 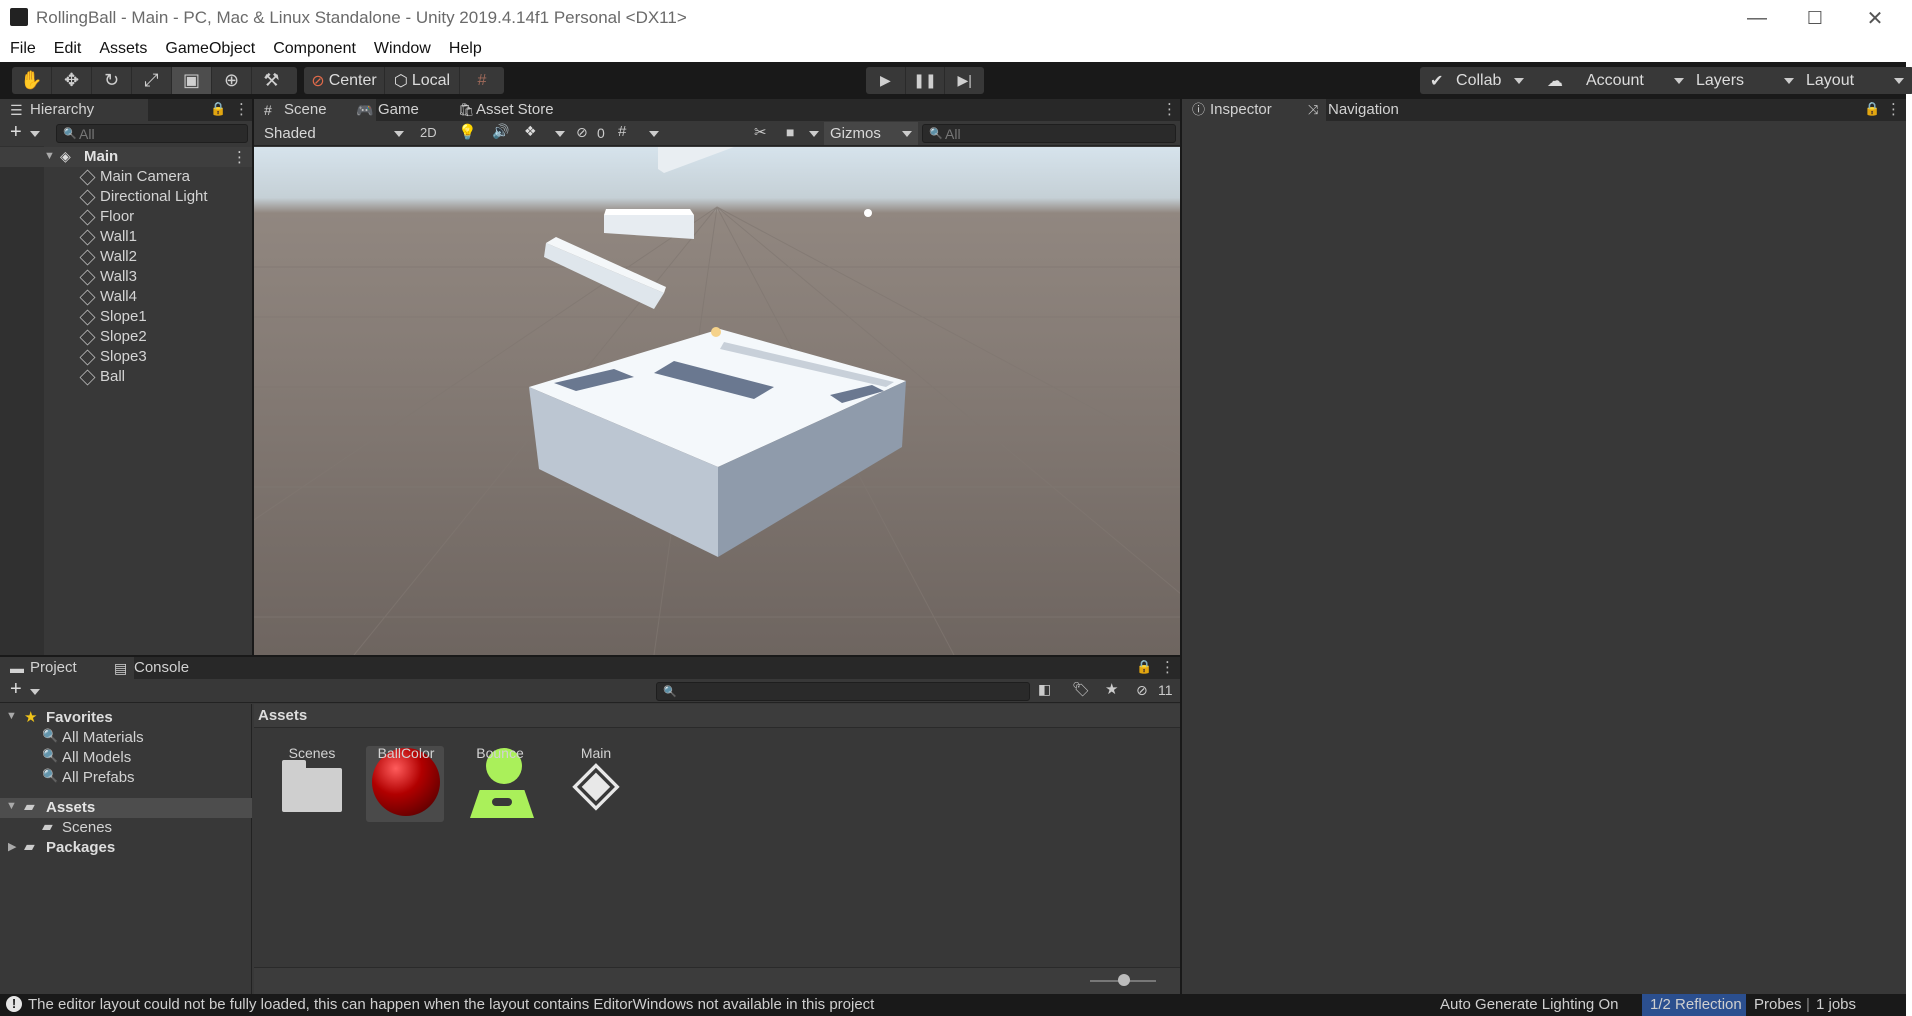 I want to click on tree-item-favorites: ▼ ★ Favorites, so click(x=126, y=718).